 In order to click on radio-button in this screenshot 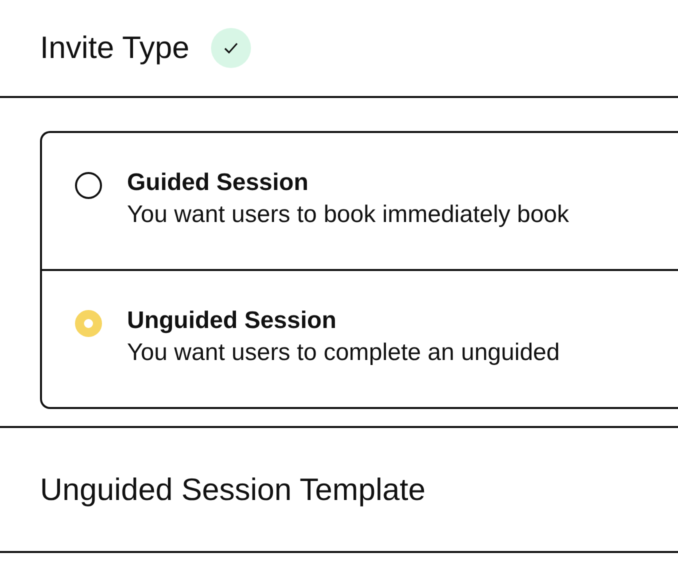, I will do `click(88, 185)`.